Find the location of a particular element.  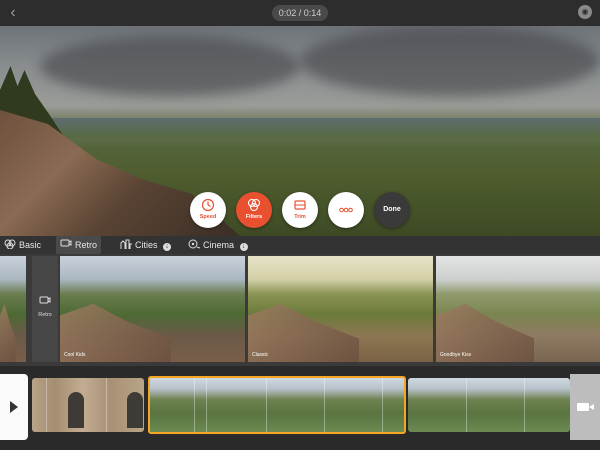

video-camera-icon is located at coordinates (583, 407).